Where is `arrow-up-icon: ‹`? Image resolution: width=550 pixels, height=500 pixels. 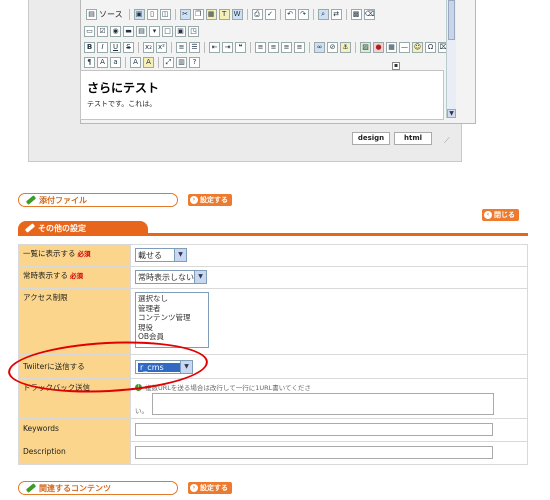
arrow-up-icon: ‹ is located at coordinates (488, 215).